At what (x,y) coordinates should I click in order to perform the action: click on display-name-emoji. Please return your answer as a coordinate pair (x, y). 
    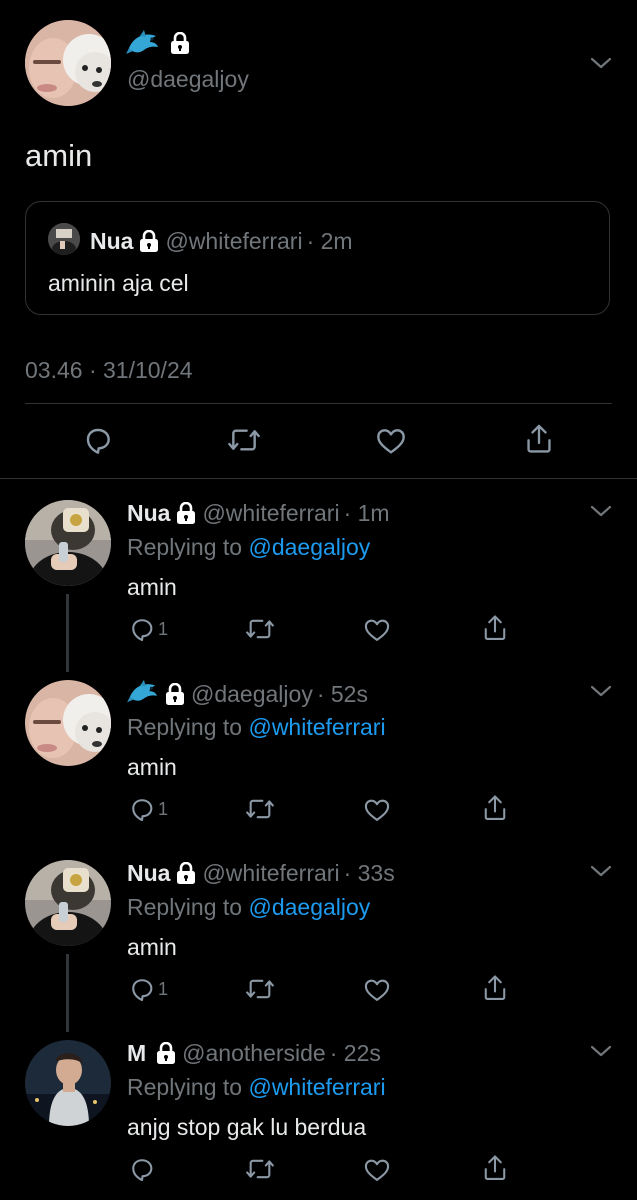
    Looking at the image, I should click on (158, 43).